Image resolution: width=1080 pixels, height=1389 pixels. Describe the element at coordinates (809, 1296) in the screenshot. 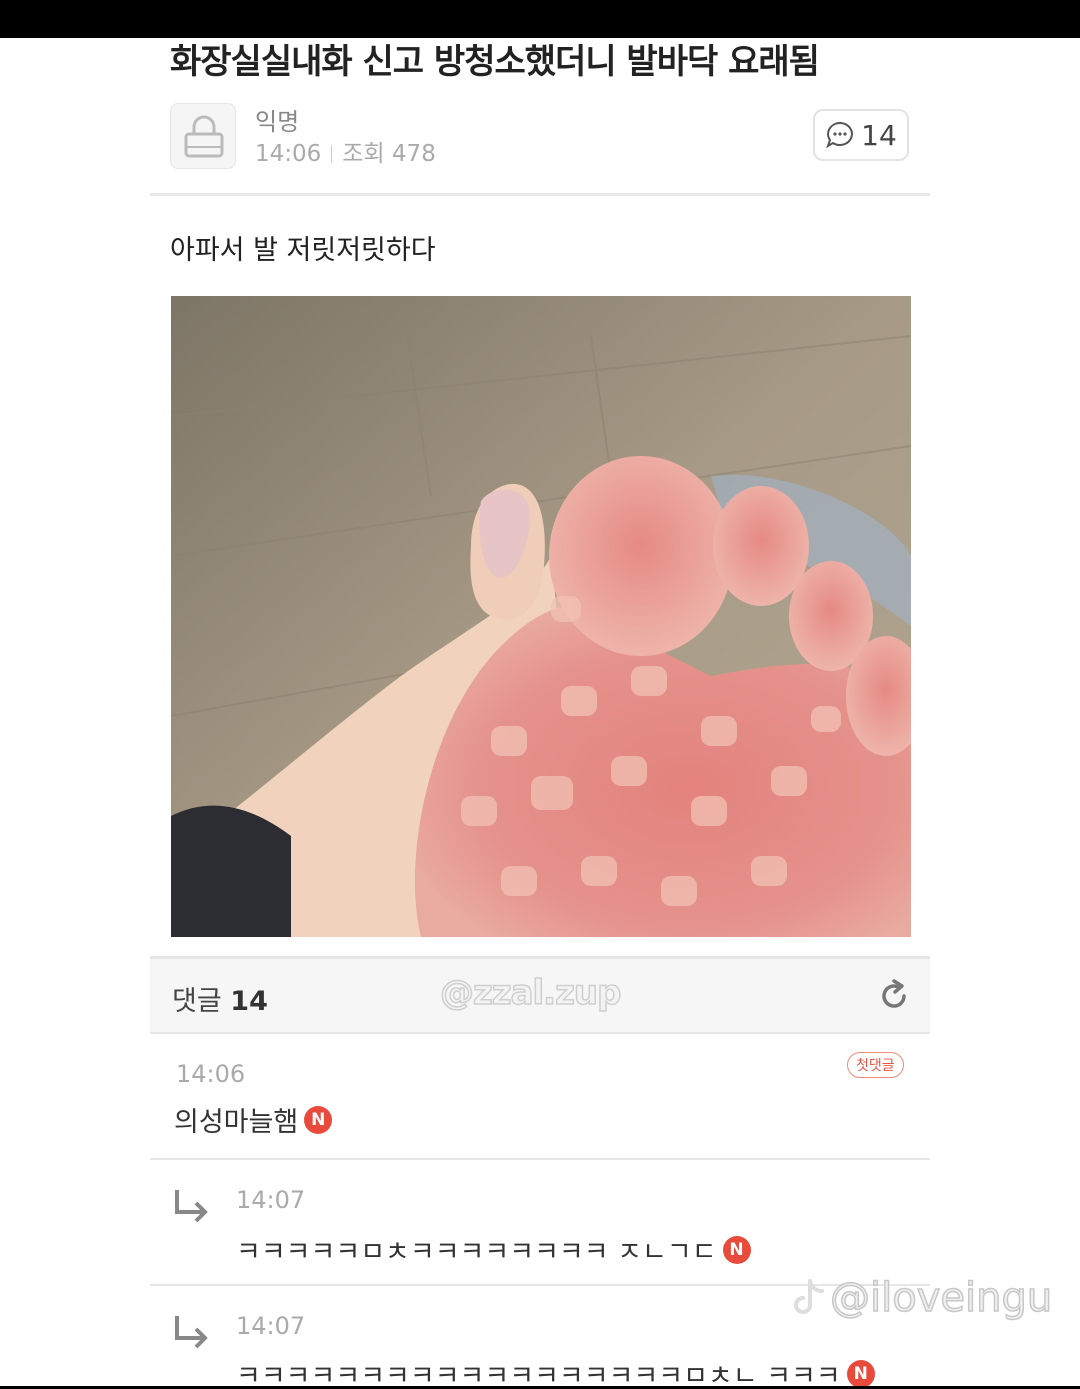

I see `tiktok-logo-icon` at that location.